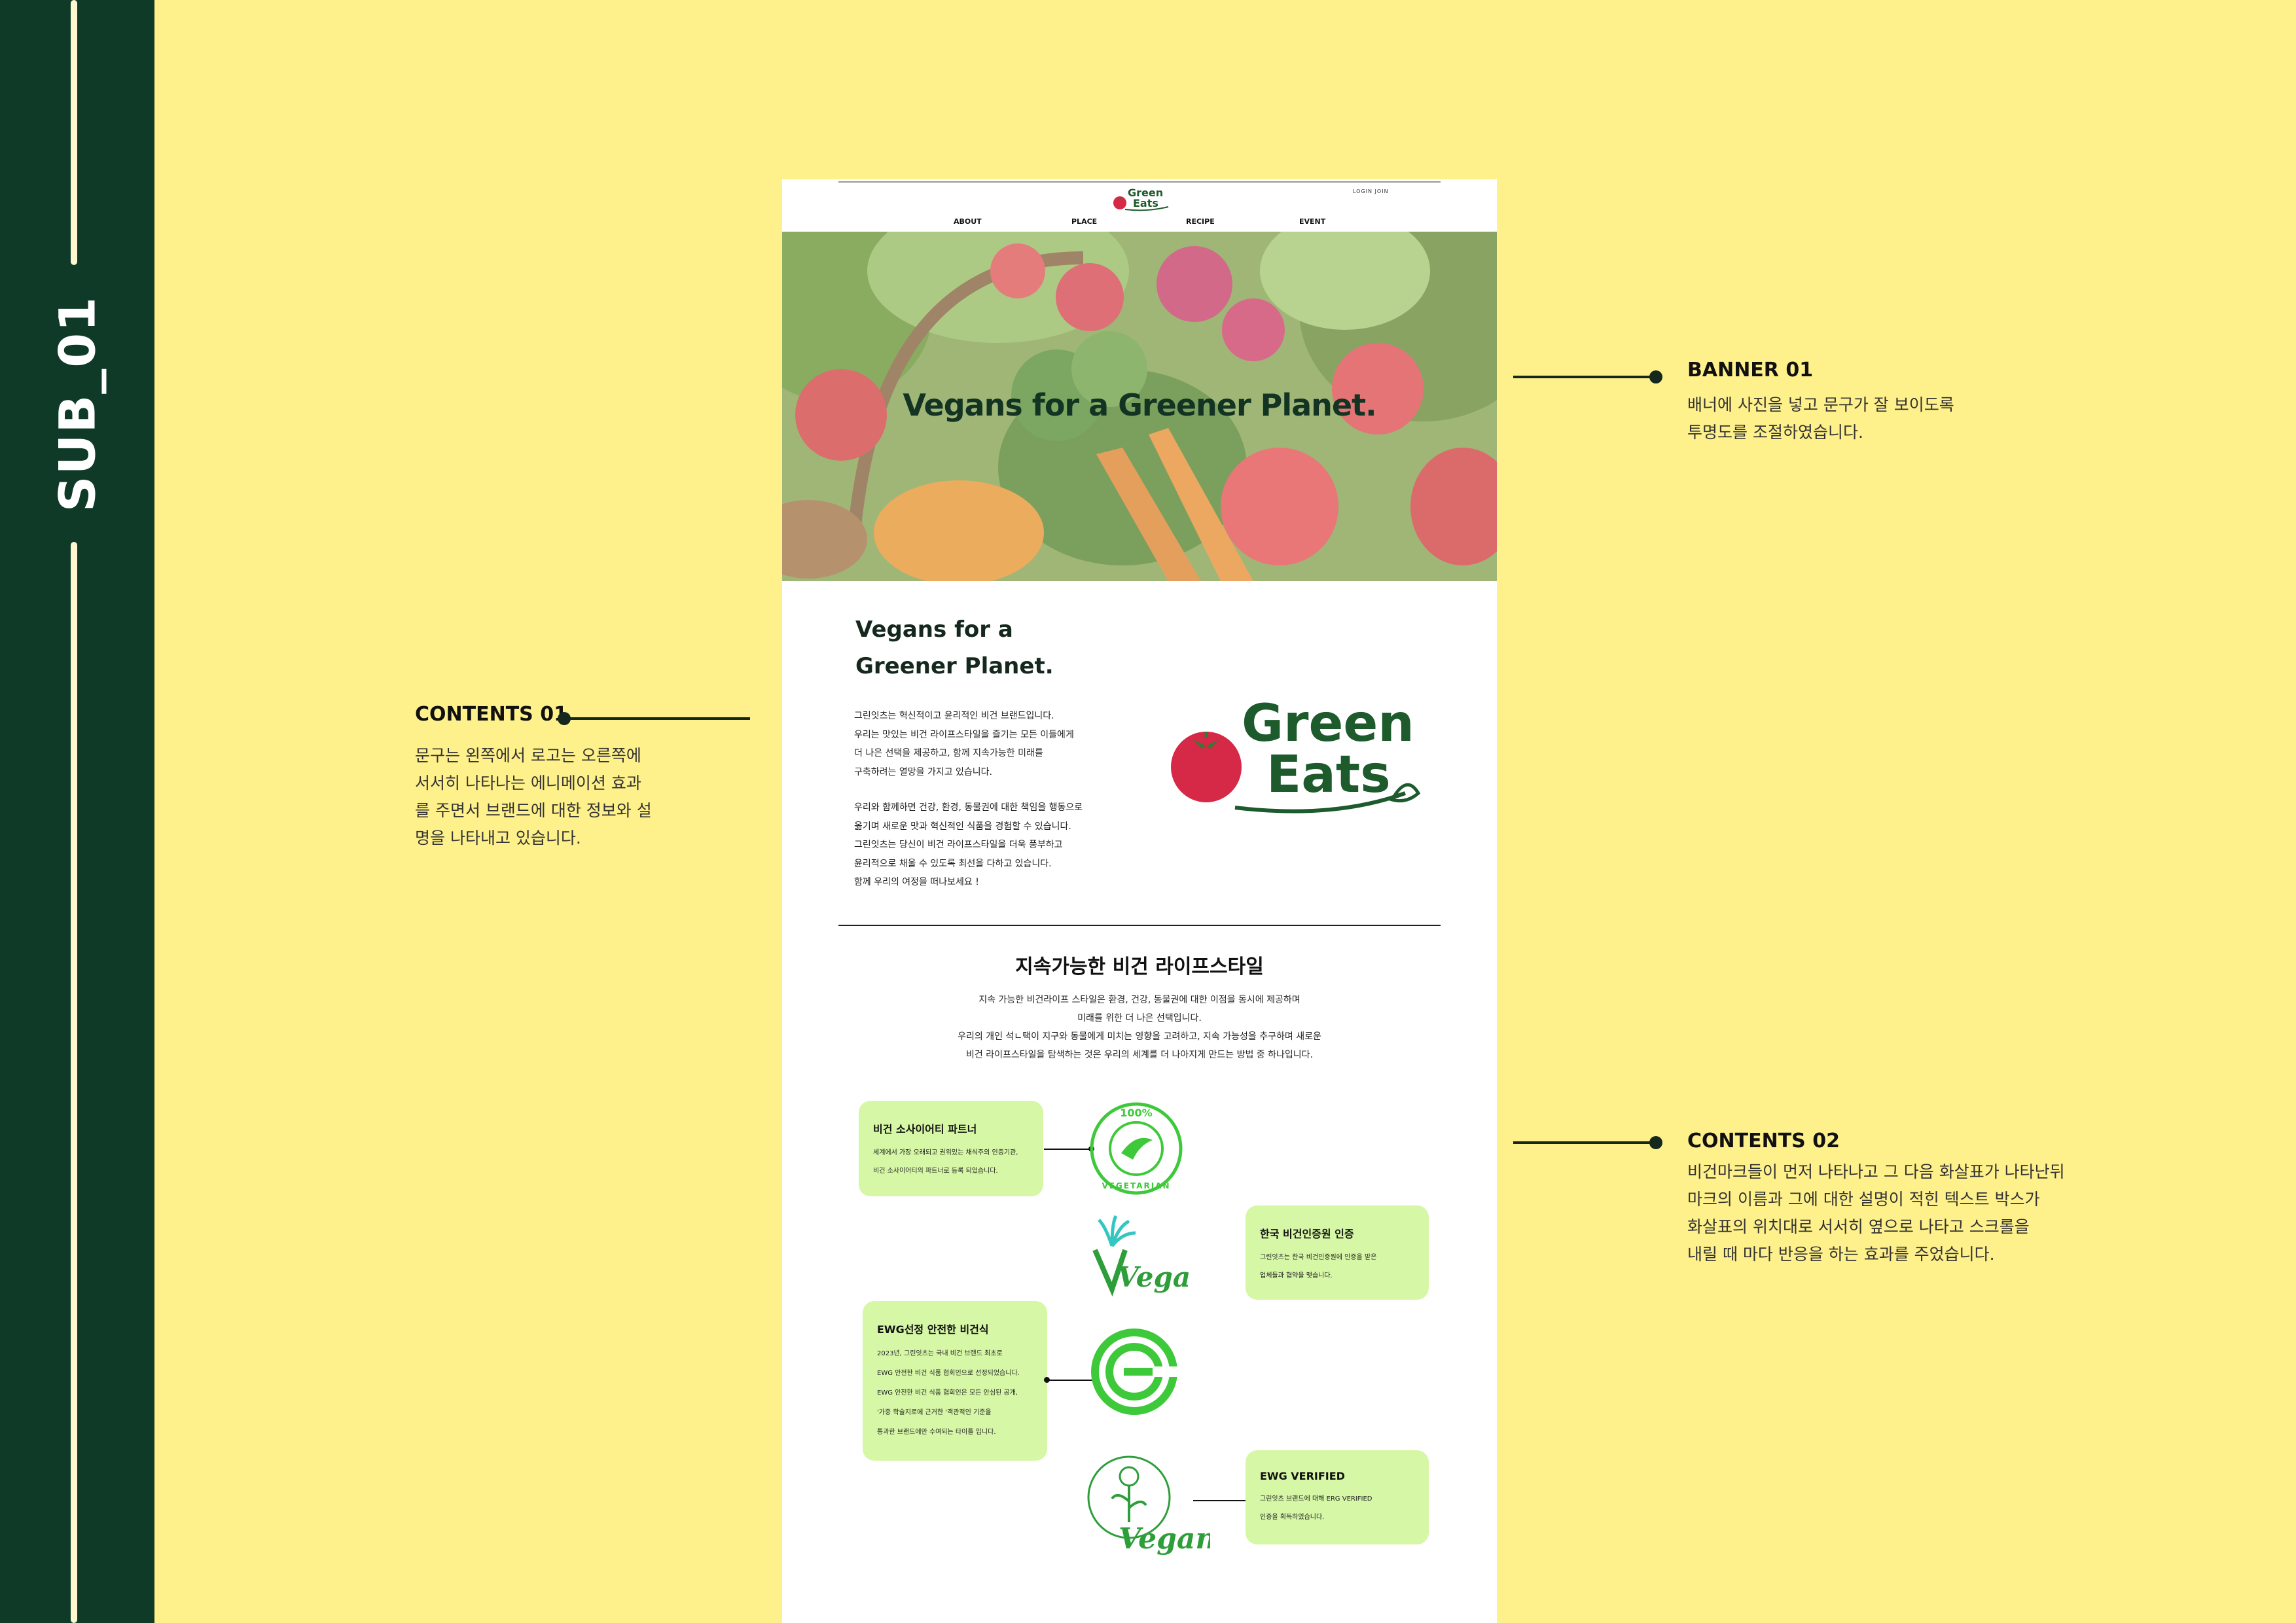 This screenshot has width=2296, height=1623. Describe the element at coordinates (1820, 418) in the screenshot. I see `banner01-description: 배너에 사진을 넣고 문구가 잘 보이도록 투명도를 조절하였습니다.` at that location.